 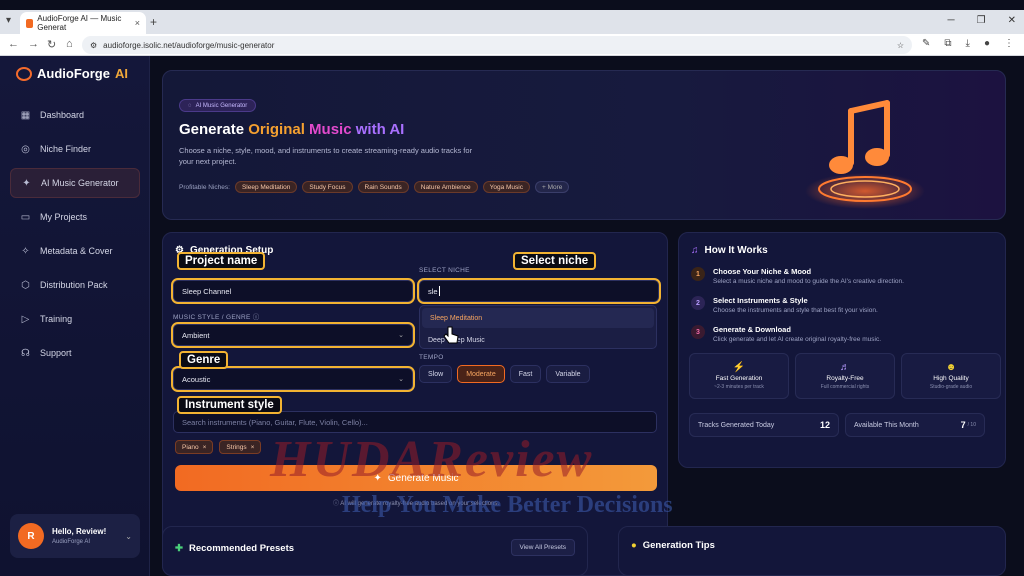 I want to click on forward-icon: →, so click(x=33, y=44).